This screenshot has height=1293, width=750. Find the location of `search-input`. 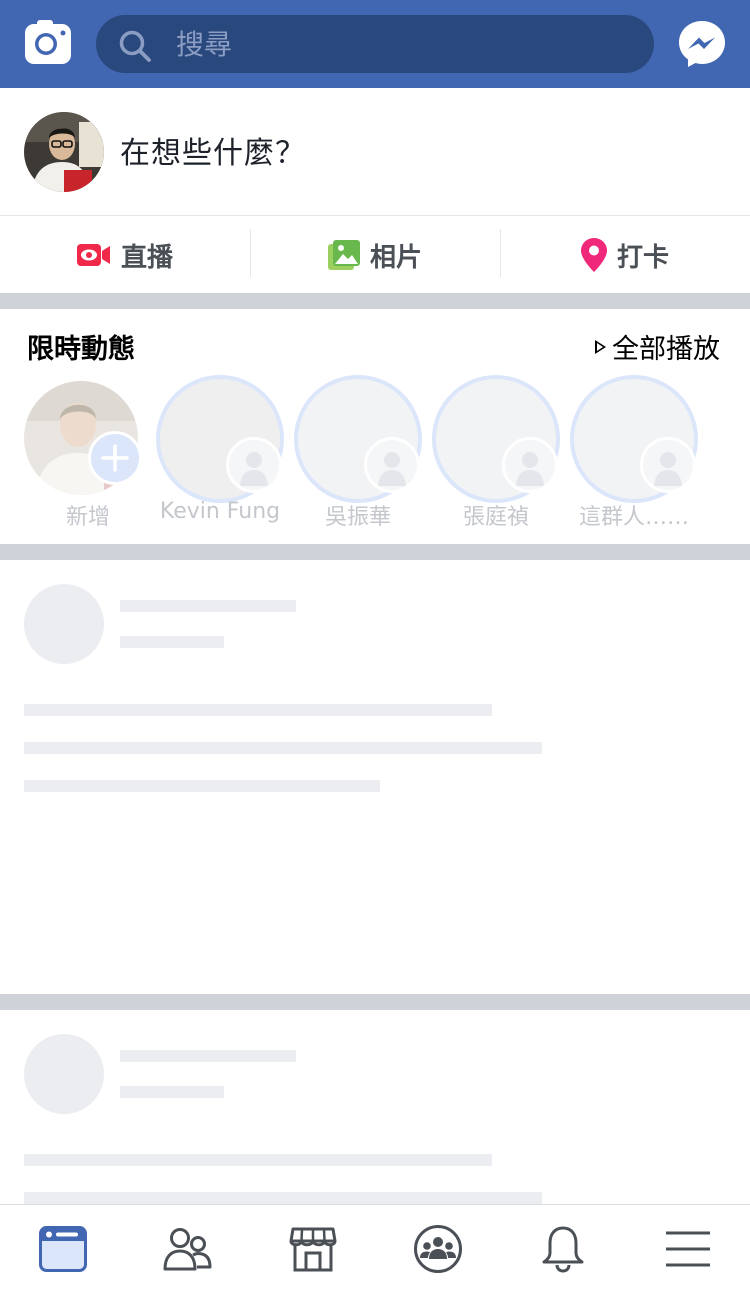

search-input is located at coordinates (406, 44).